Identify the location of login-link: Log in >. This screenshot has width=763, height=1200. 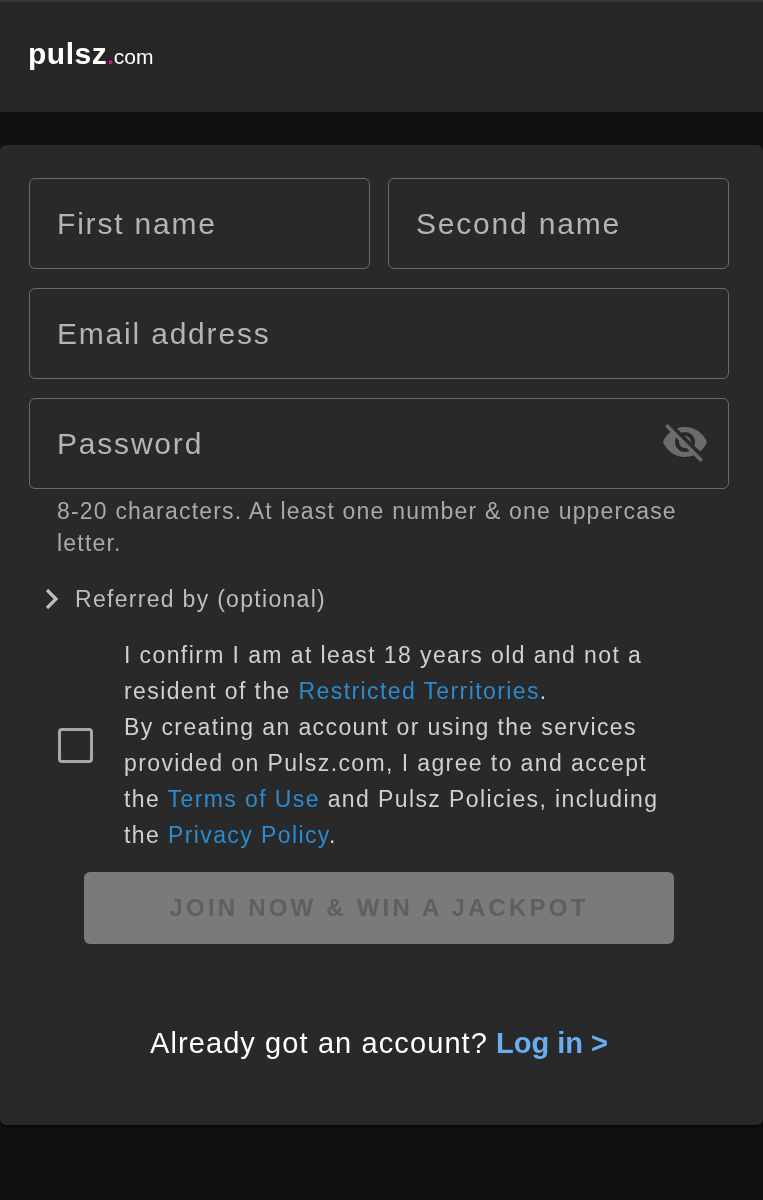
(552, 1043).